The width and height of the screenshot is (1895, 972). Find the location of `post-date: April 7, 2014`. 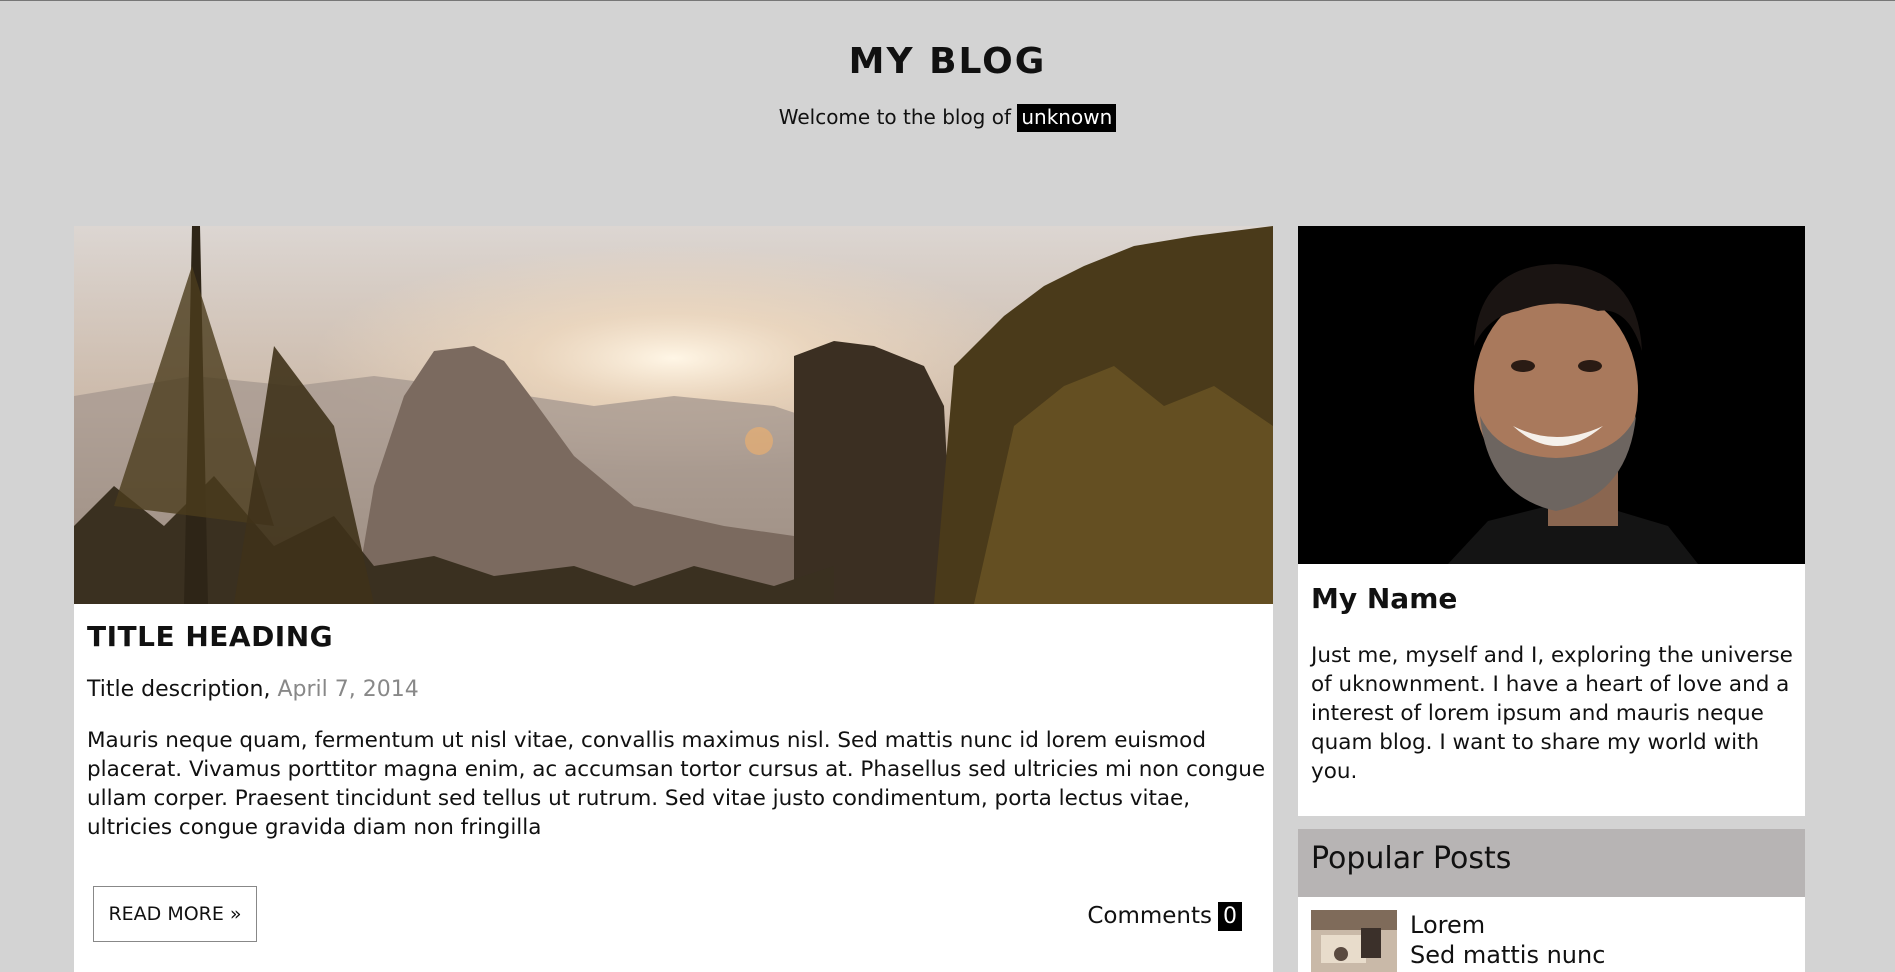

post-date: April 7, 2014 is located at coordinates (348, 689).